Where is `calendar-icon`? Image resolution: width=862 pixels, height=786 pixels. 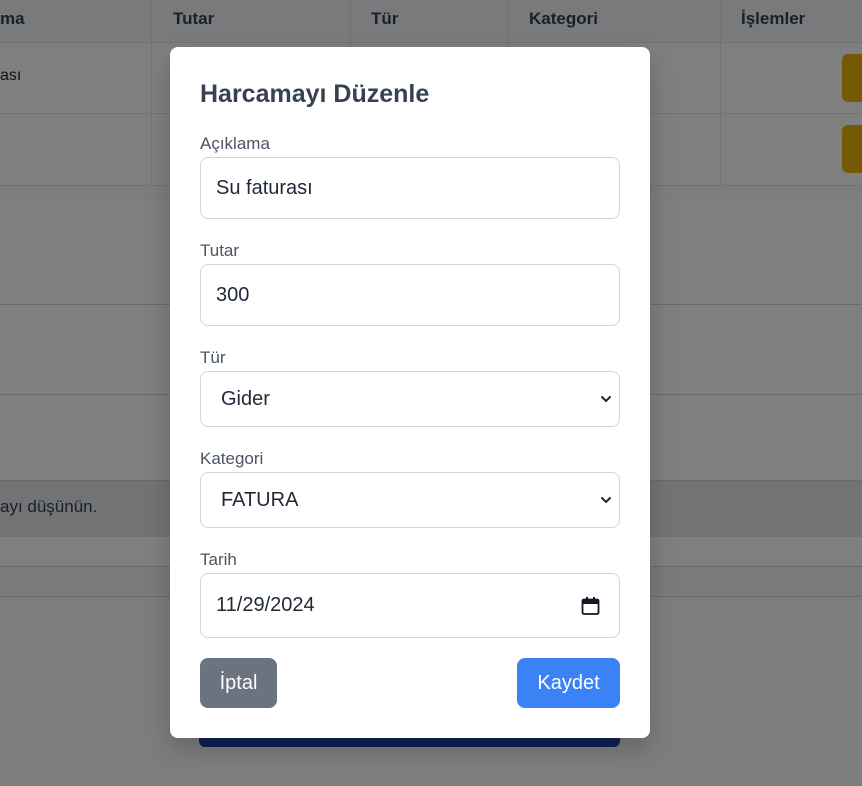 calendar-icon is located at coordinates (590, 605).